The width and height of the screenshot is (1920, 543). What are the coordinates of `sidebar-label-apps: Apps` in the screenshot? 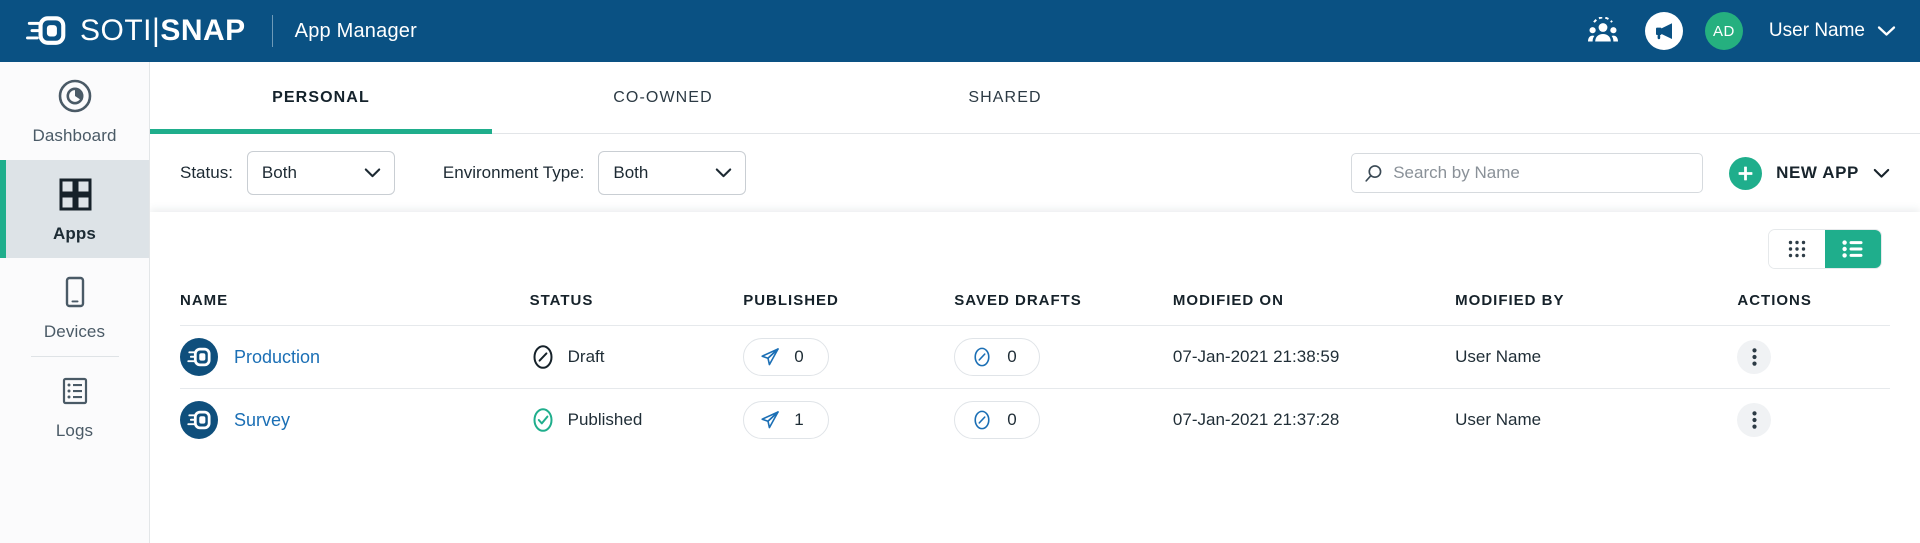 It's located at (74, 233).